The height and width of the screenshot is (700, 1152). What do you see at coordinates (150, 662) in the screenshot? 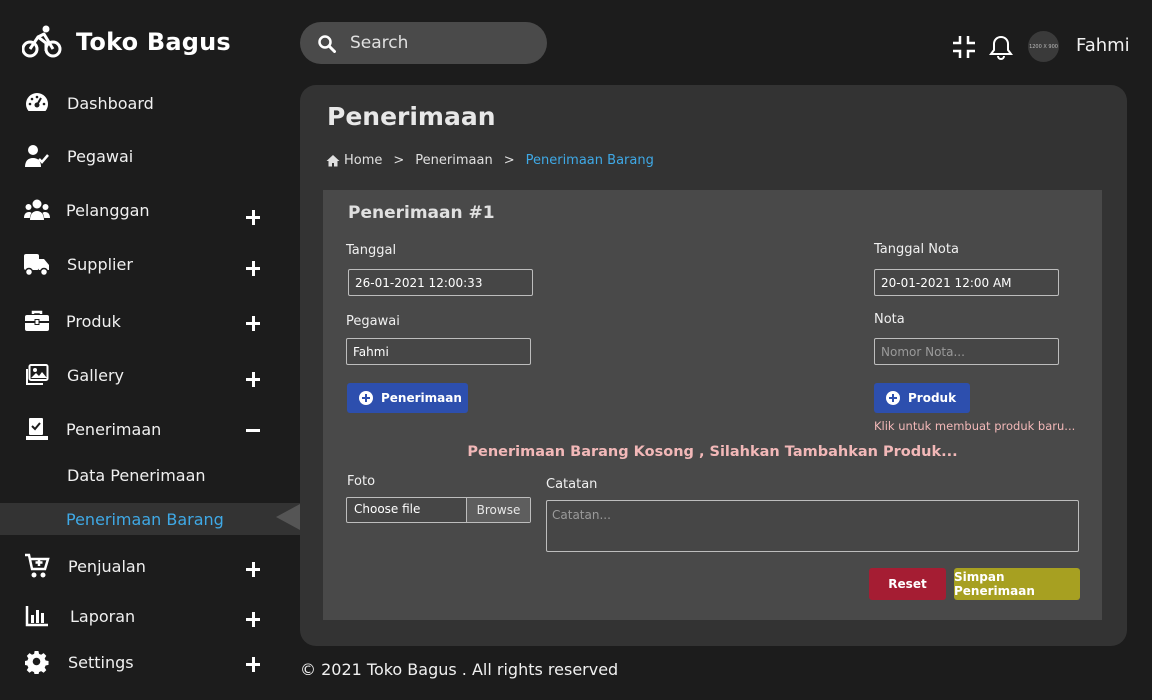
I see `sidebar-item-settings: Settings` at bounding box center [150, 662].